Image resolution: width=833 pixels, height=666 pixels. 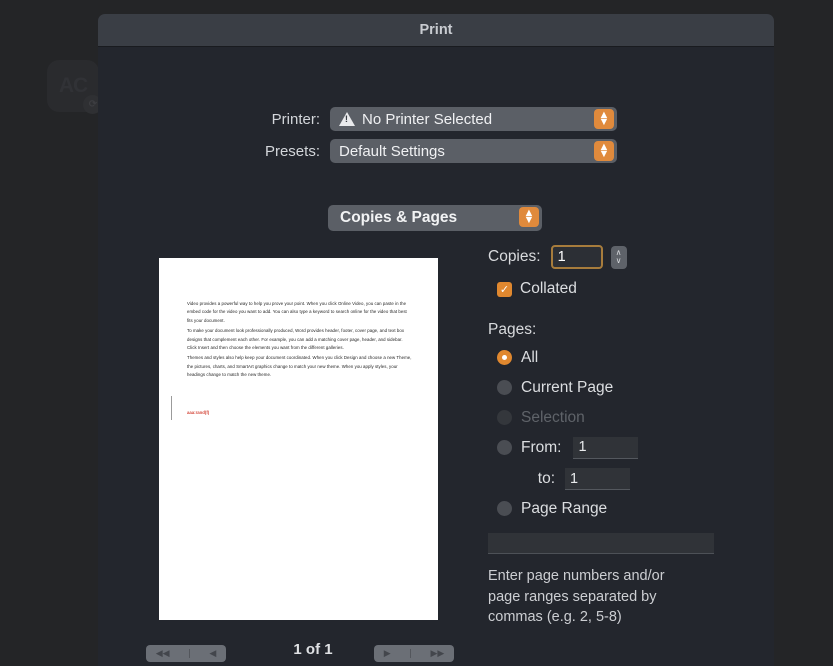 I want to click on radio-page-range-button, so click(x=504, y=508).